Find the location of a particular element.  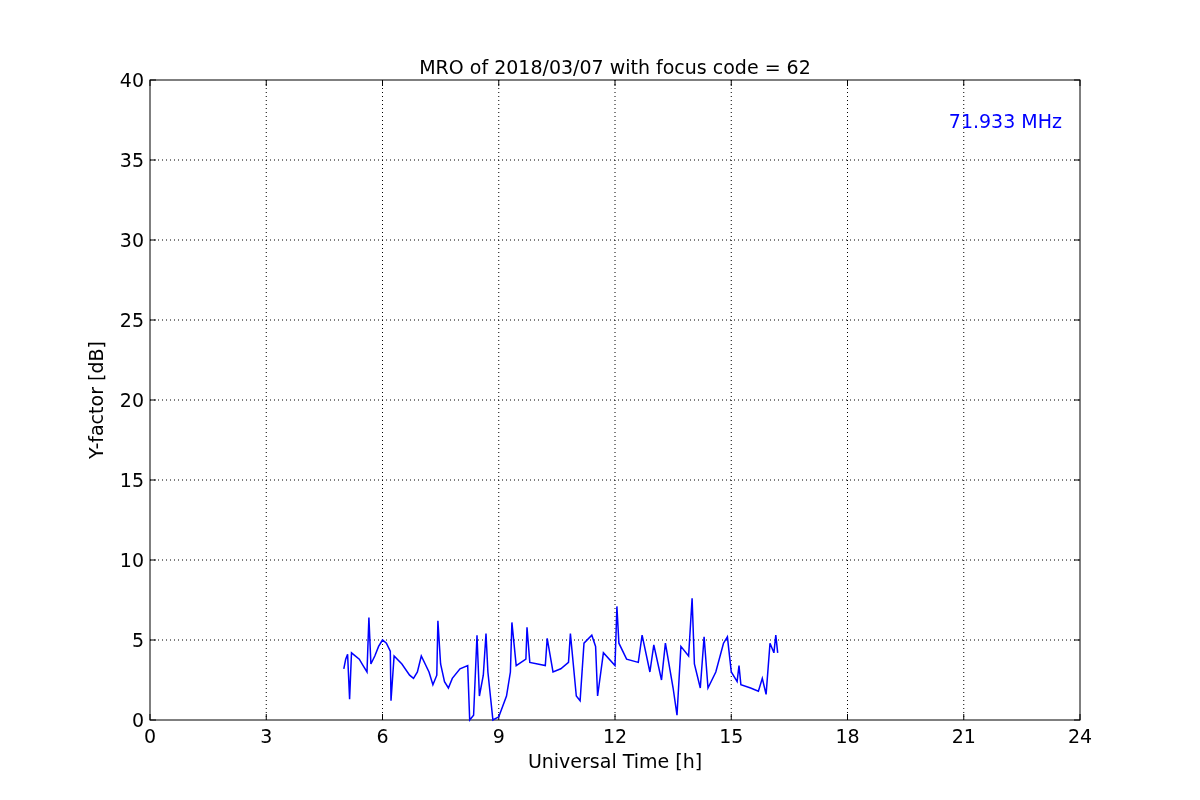

chart-title: MRO of 2018/03/07 with focus code = 62 is located at coordinates (615, 67).